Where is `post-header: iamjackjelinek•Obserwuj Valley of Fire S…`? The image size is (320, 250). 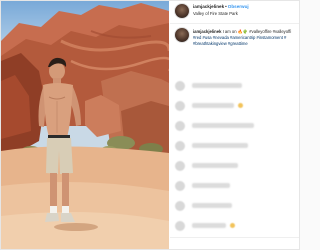 post-header: iamjackjelinek•Obserwuj Valley of Fire S… is located at coordinates (234, 12).